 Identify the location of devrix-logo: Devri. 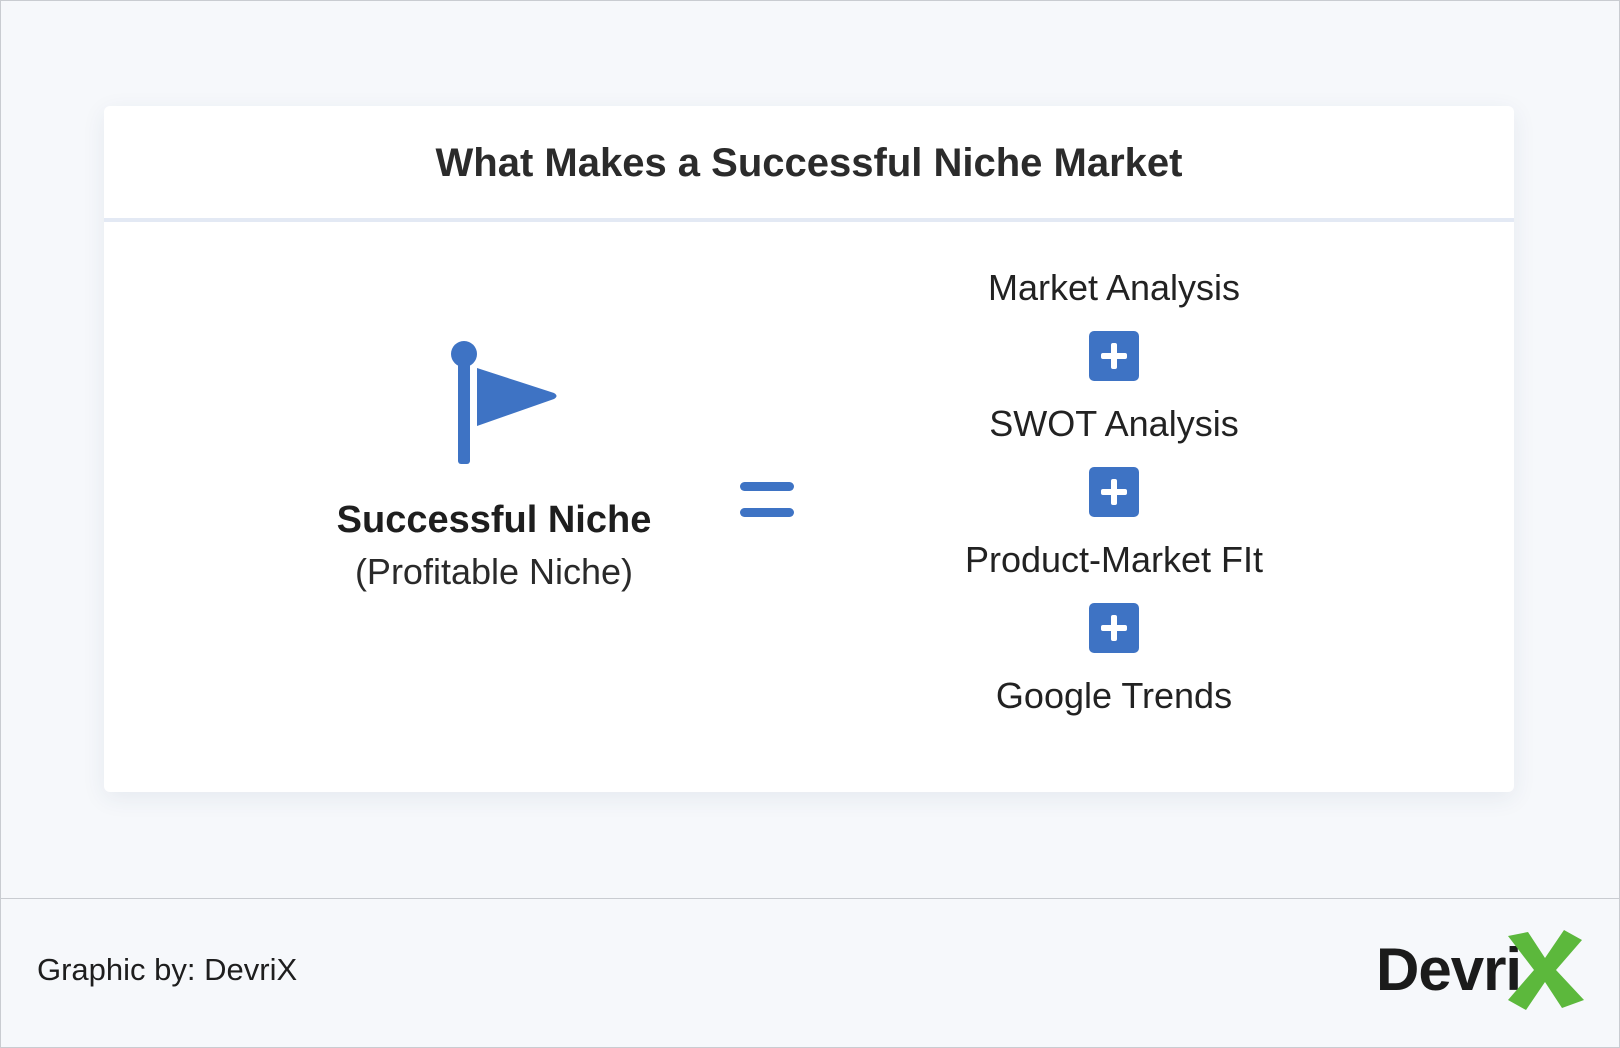
(1481, 970).